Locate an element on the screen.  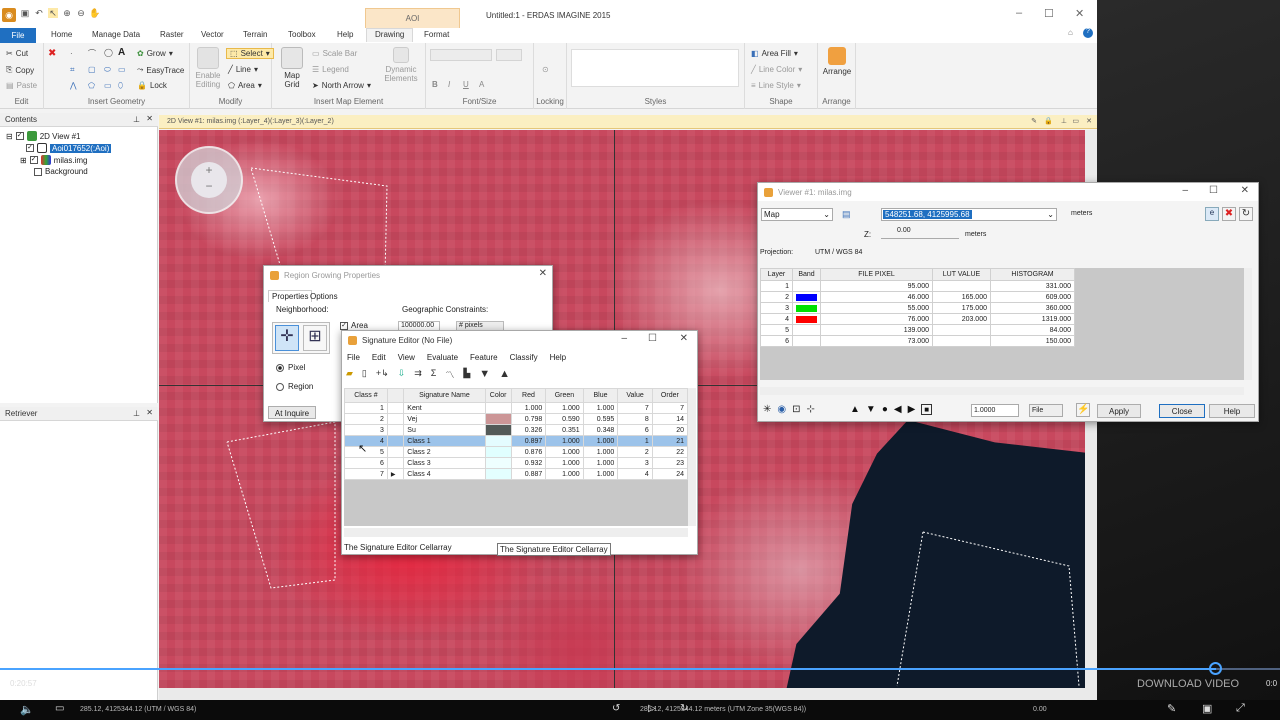
cut-button: ✂ Cut is located at coordinates (17, 53).